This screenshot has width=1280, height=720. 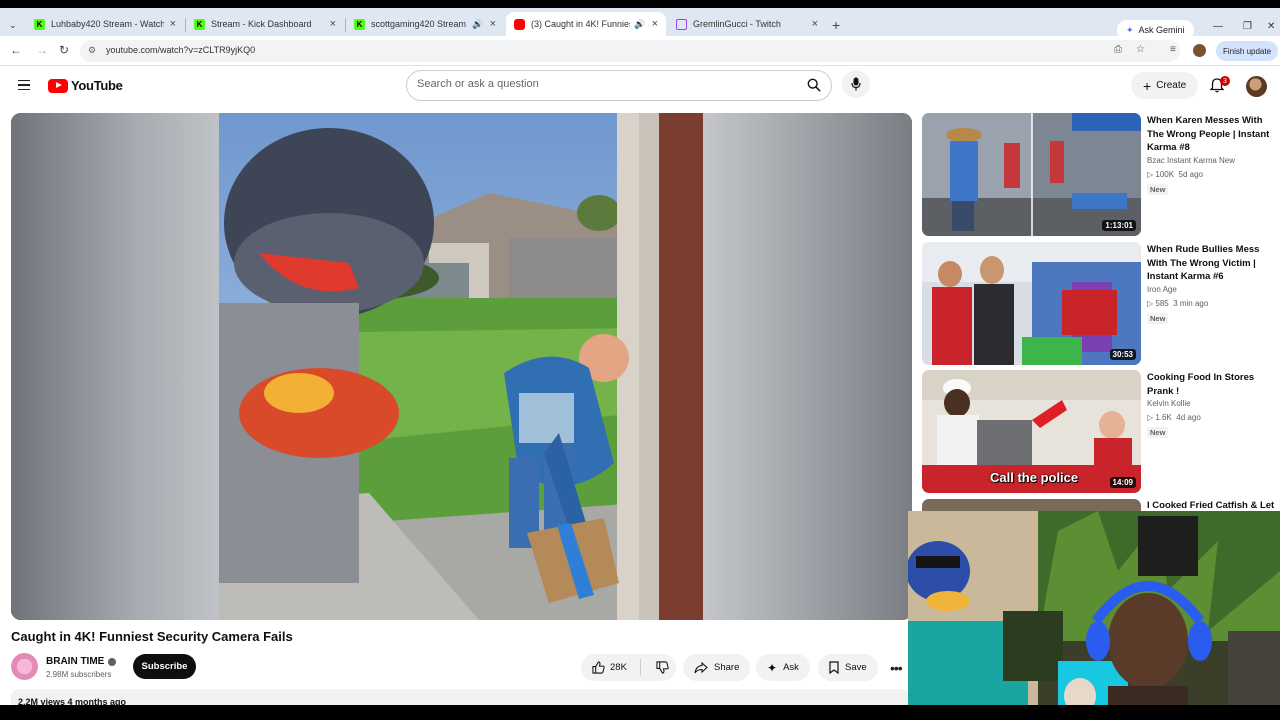 I want to click on channel-avatar, so click(x=24, y=666).